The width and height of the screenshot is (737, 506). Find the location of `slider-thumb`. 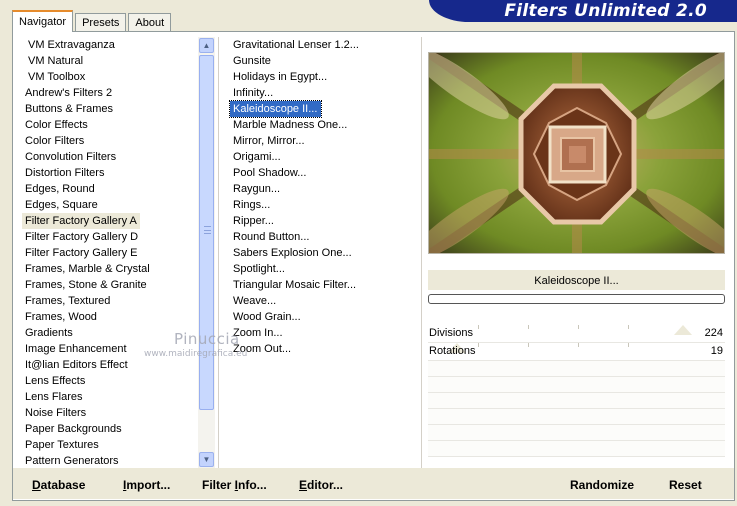

slider-thumb is located at coordinates (683, 330).